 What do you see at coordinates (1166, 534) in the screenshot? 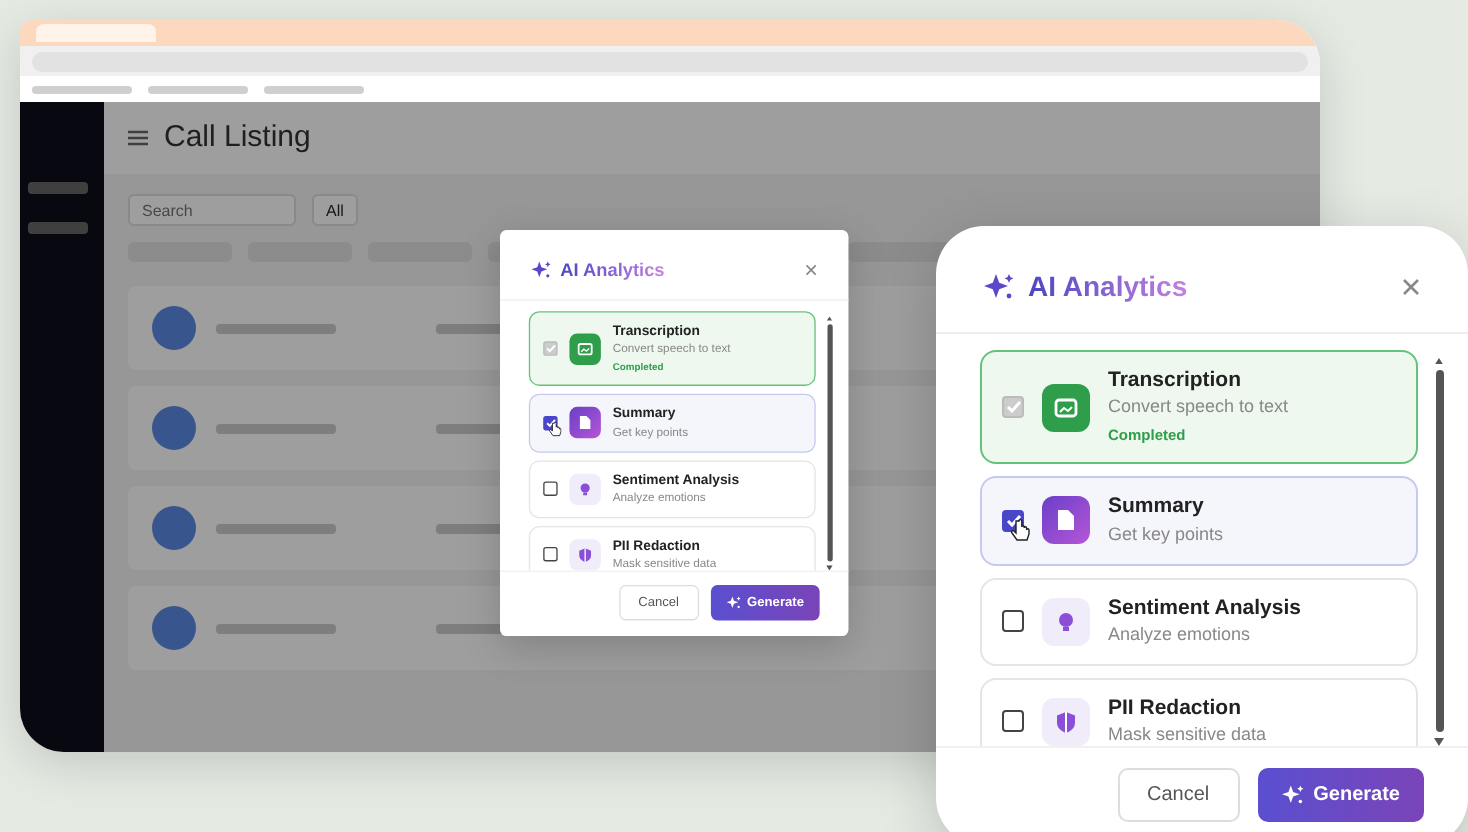
I see `option-description: Get key points` at bounding box center [1166, 534].